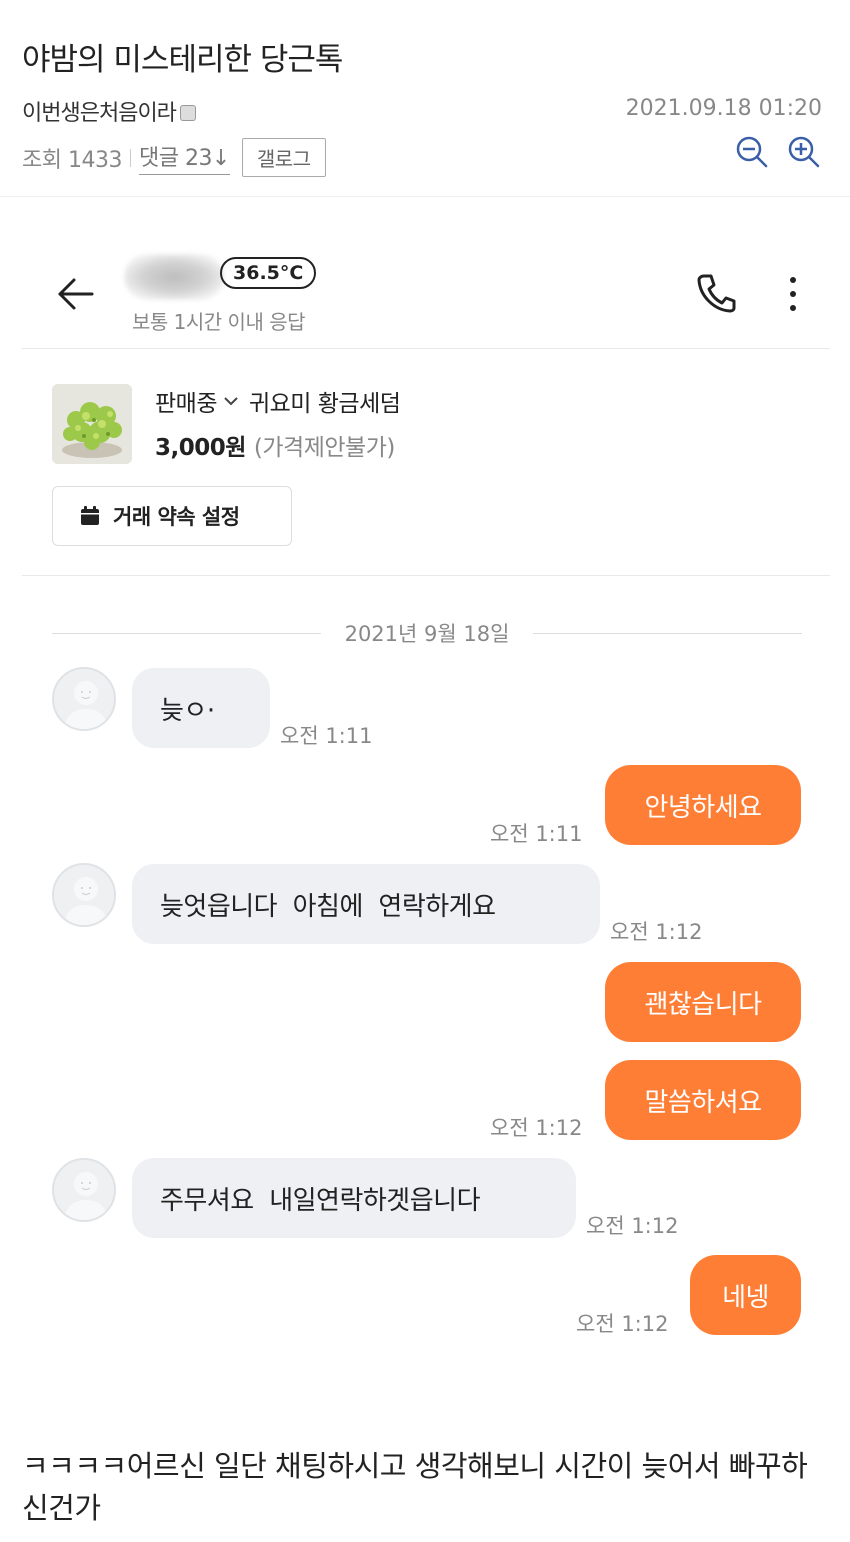 The height and width of the screenshot is (1542, 850). What do you see at coordinates (201, 708) in the screenshot?
I see `incoming-message: 늦ㅇ·` at bounding box center [201, 708].